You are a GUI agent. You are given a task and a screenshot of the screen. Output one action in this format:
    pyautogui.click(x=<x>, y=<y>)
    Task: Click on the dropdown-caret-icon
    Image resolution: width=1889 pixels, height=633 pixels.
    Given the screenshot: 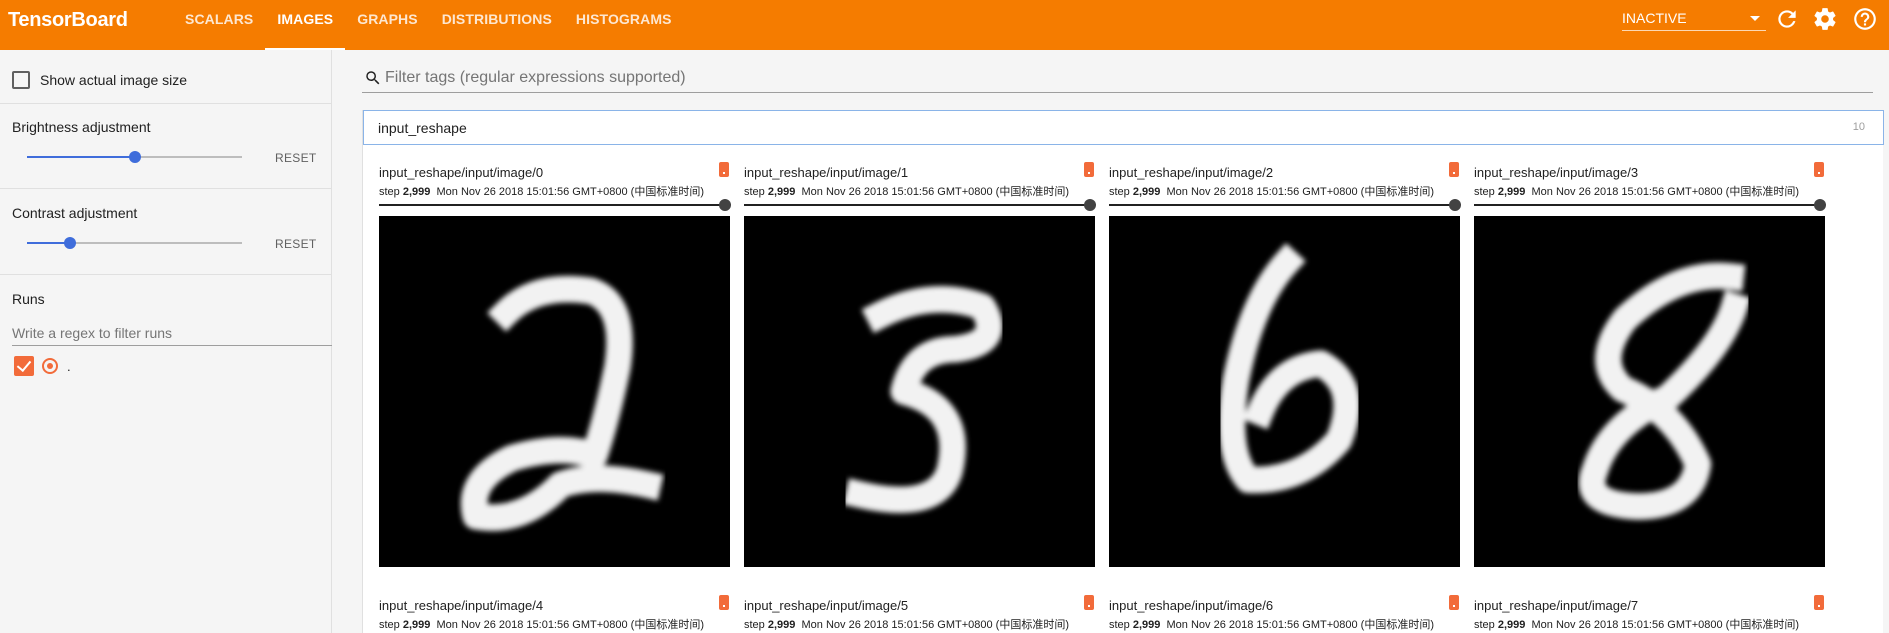 What is the action you would take?
    pyautogui.click(x=1755, y=18)
    